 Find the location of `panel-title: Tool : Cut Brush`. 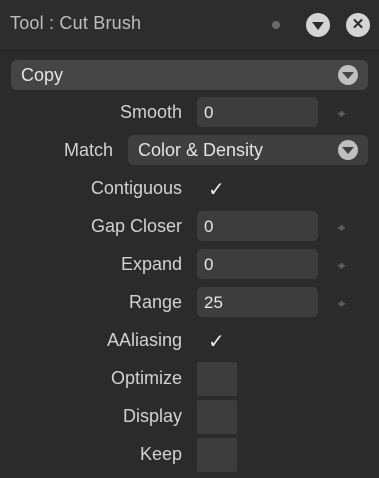

panel-title: Tool : Cut Brush is located at coordinates (76, 23).